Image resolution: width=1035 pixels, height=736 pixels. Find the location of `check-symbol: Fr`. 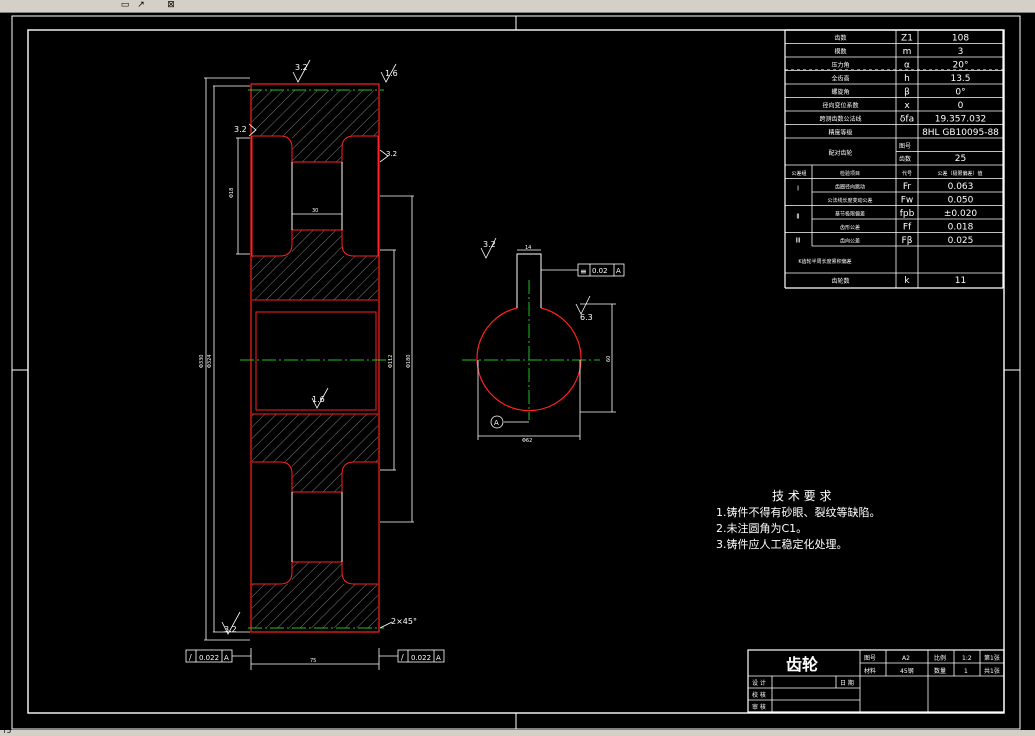

check-symbol: Fr is located at coordinates (907, 187).